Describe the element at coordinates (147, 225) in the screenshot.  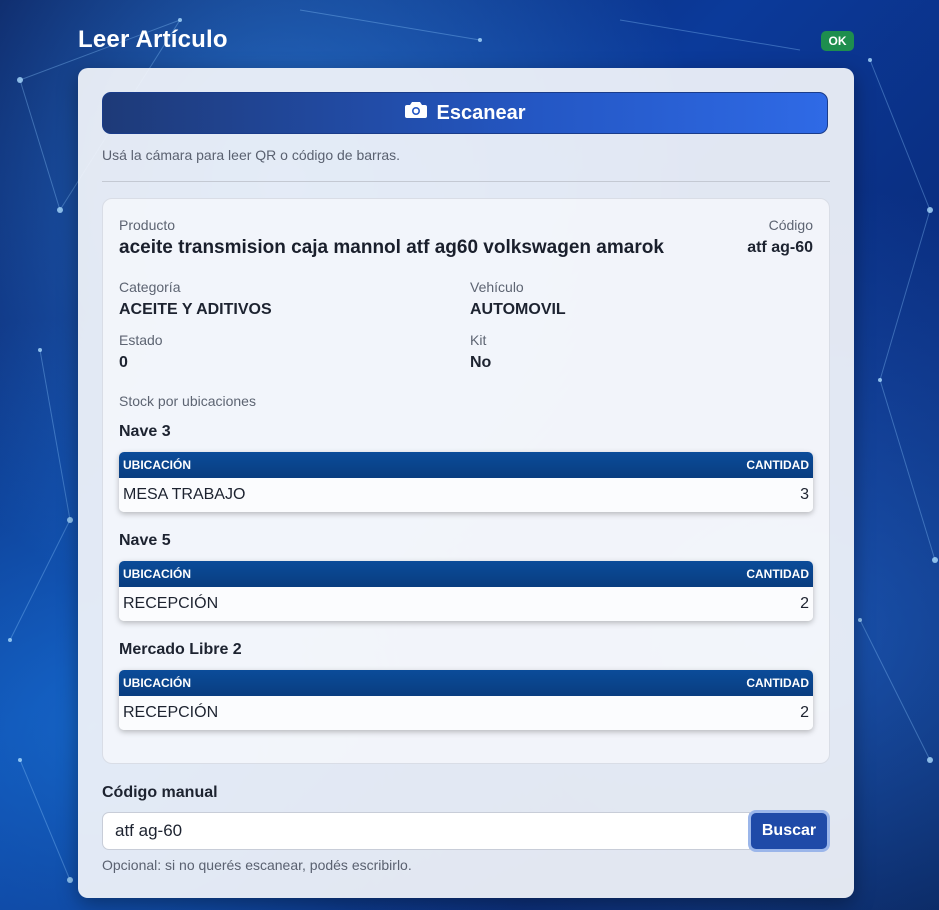
I see `product-label: Producto` at that location.